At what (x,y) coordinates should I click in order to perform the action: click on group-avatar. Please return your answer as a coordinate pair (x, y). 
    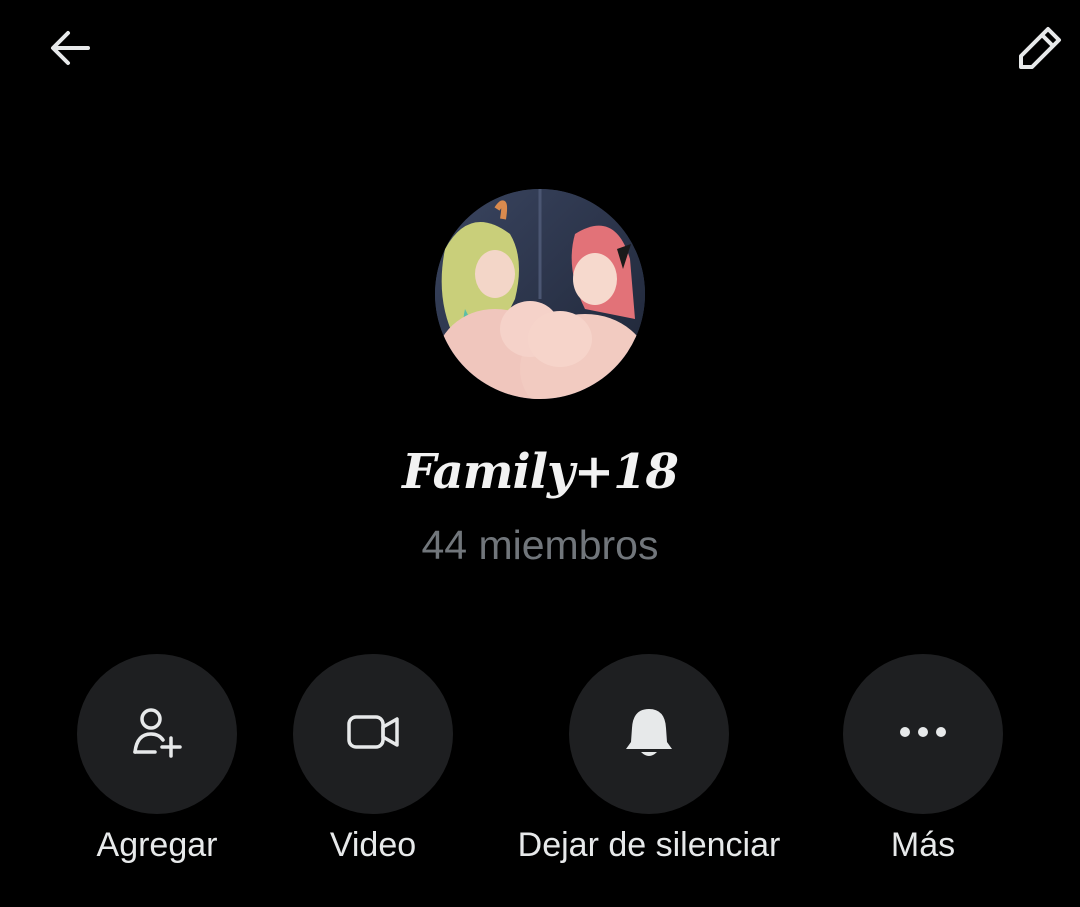
    Looking at the image, I should click on (540, 294).